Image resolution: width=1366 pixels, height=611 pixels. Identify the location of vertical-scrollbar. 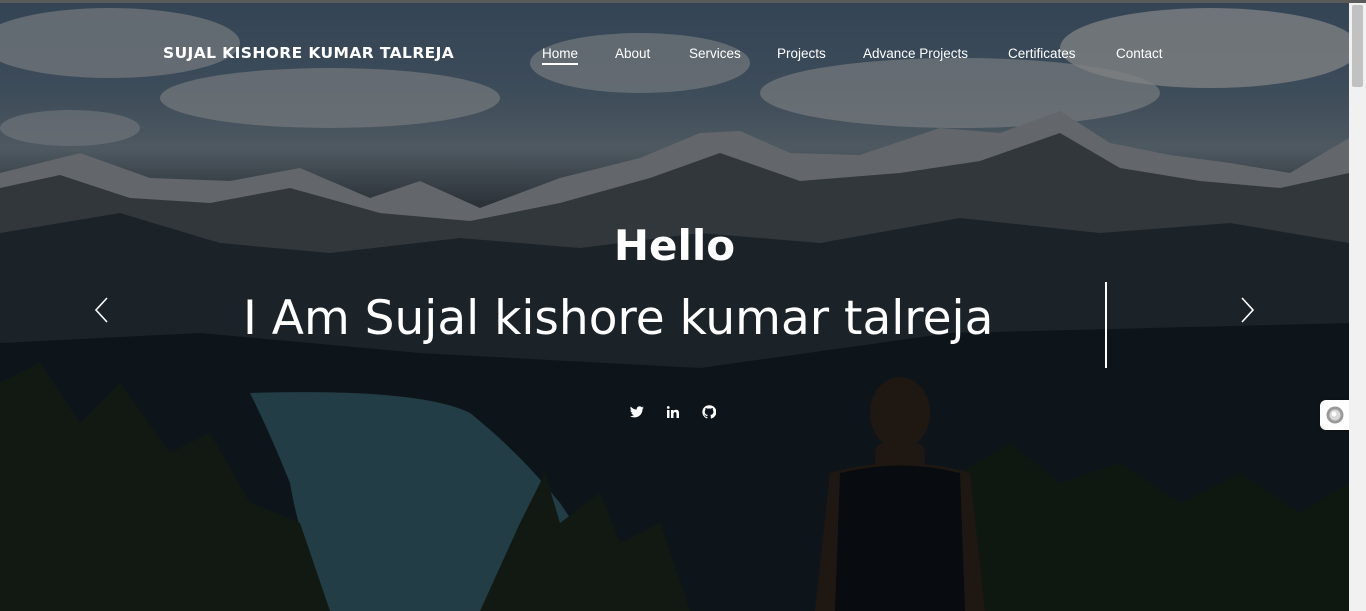
(1357, 307).